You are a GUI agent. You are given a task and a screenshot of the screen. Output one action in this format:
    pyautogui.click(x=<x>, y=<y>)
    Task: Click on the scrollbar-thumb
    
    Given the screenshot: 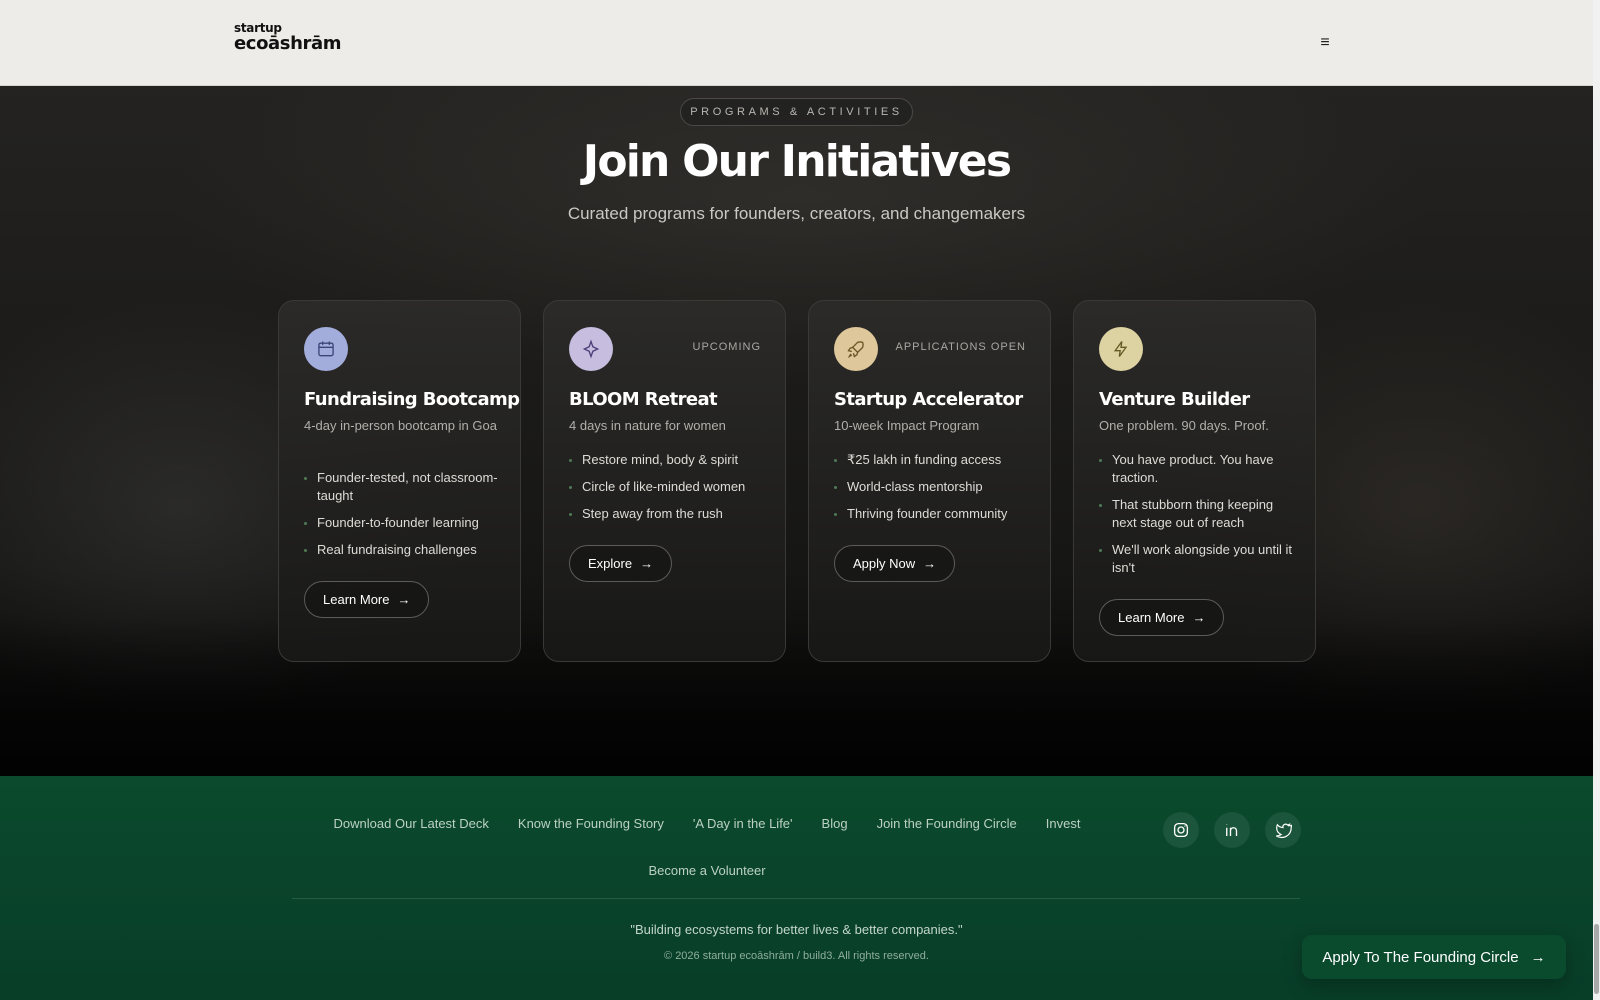 What is the action you would take?
    pyautogui.click(x=1596, y=959)
    